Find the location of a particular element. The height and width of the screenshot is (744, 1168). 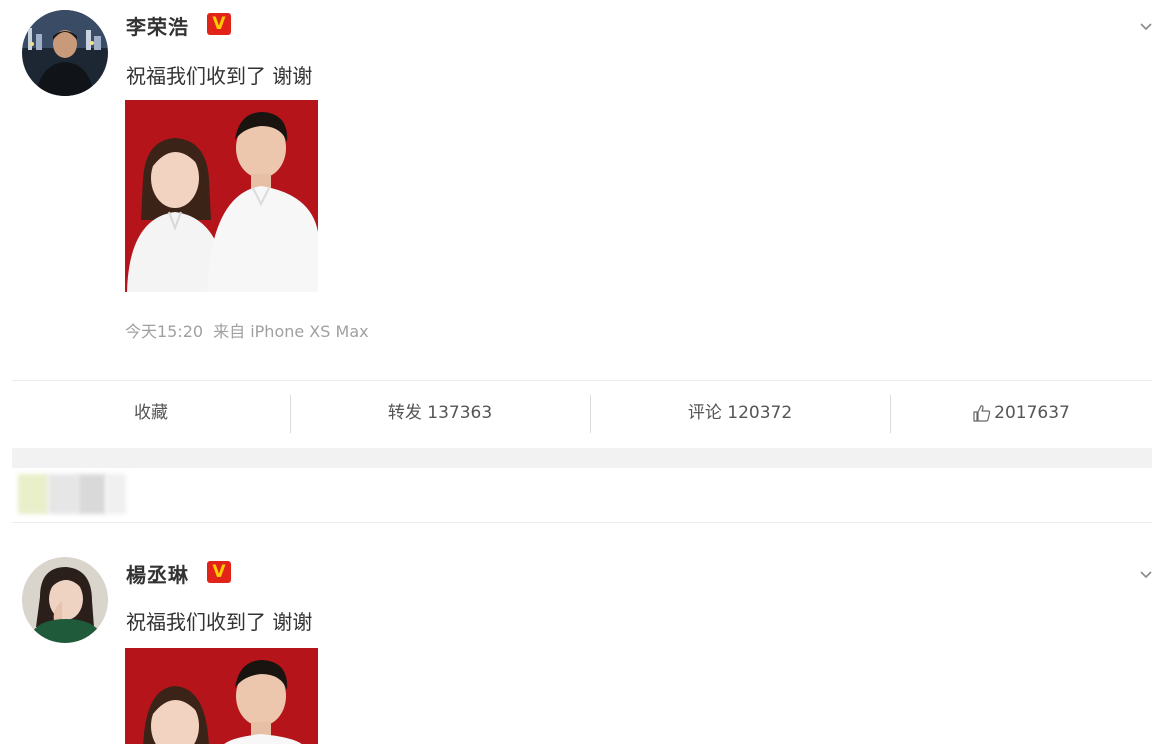

comment-button: 评论 120372 is located at coordinates (740, 415).